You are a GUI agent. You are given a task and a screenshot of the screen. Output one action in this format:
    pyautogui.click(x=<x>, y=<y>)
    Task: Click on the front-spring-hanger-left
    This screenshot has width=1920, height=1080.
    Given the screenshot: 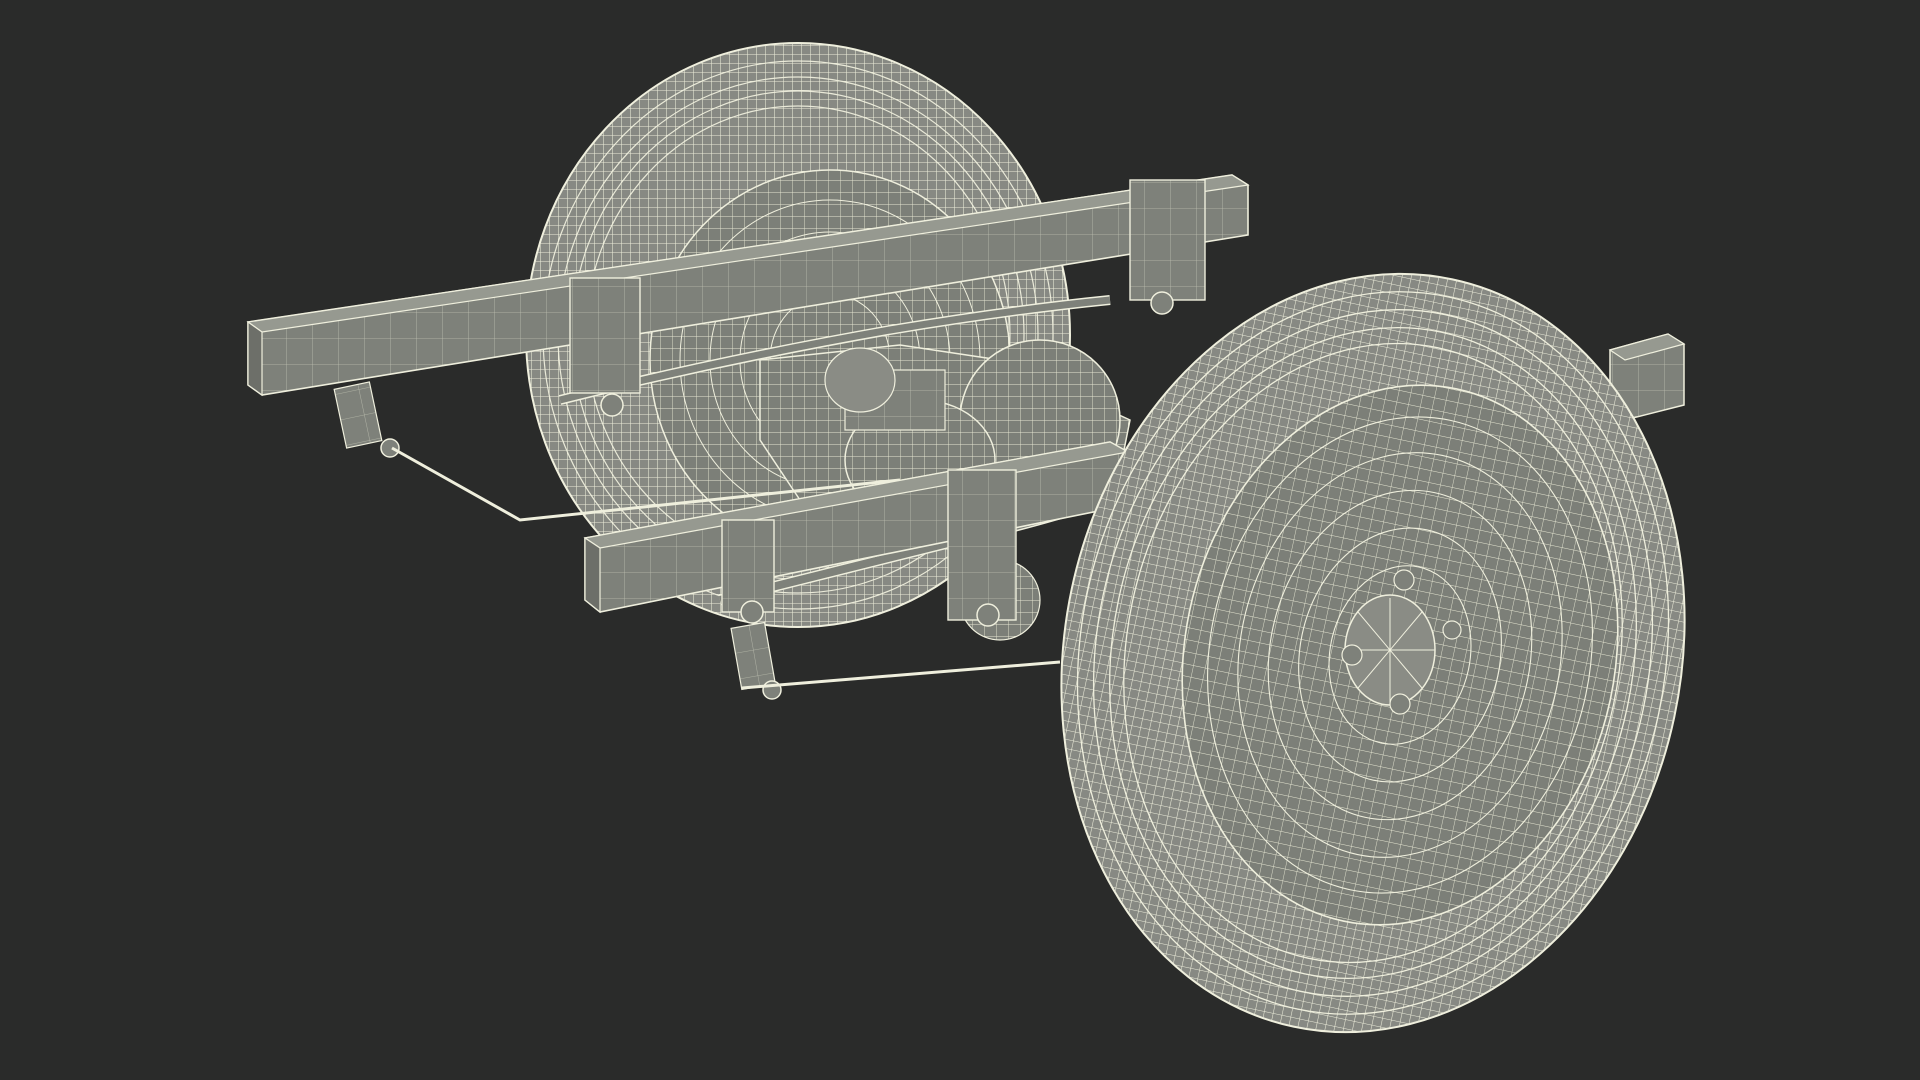 What is the action you would take?
    pyautogui.click(x=748, y=571)
    